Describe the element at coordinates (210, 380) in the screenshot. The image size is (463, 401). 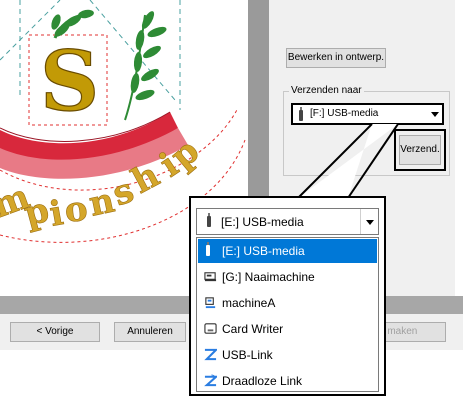
I see `wireless-link-icon` at that location.